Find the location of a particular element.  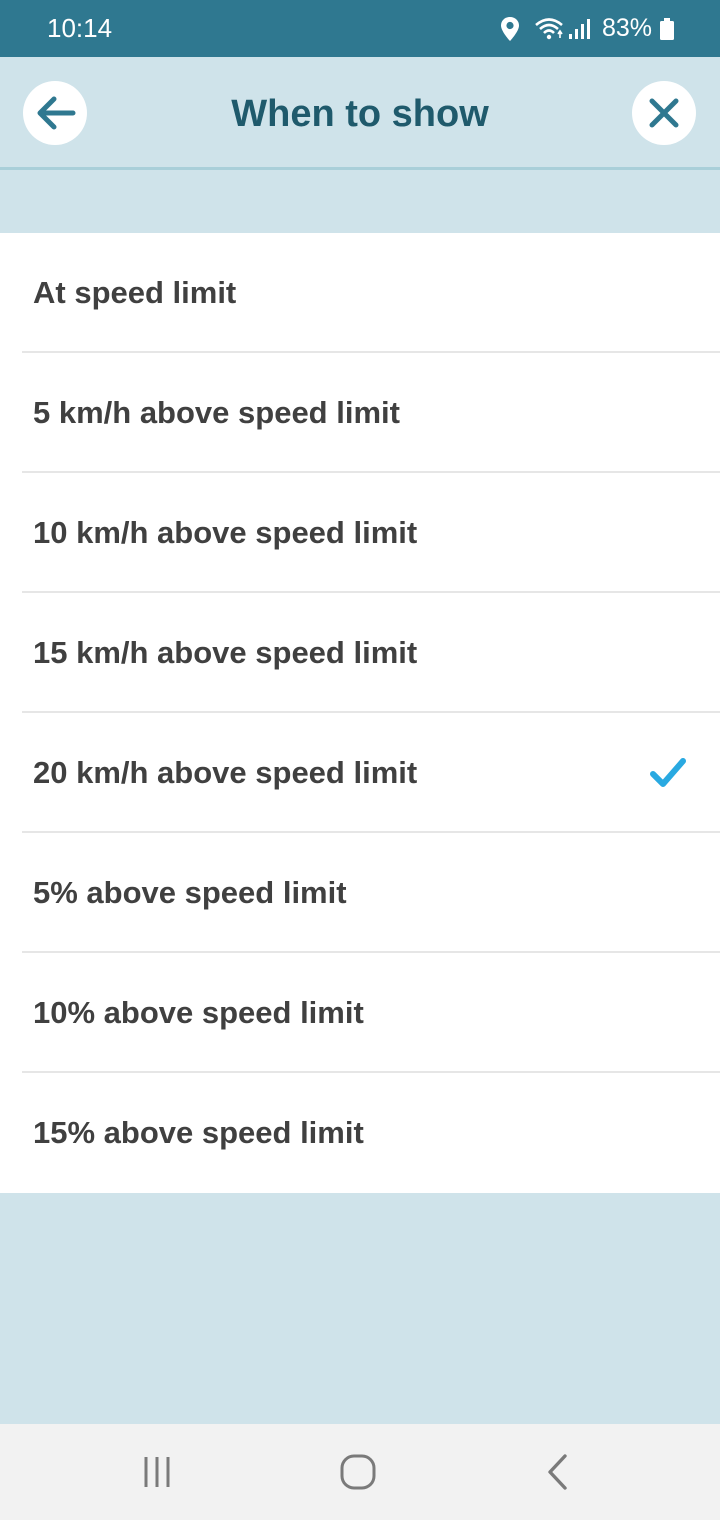

option-item-20-kmh: 20 km/h above speed limit is located at coordinates (360, 773).